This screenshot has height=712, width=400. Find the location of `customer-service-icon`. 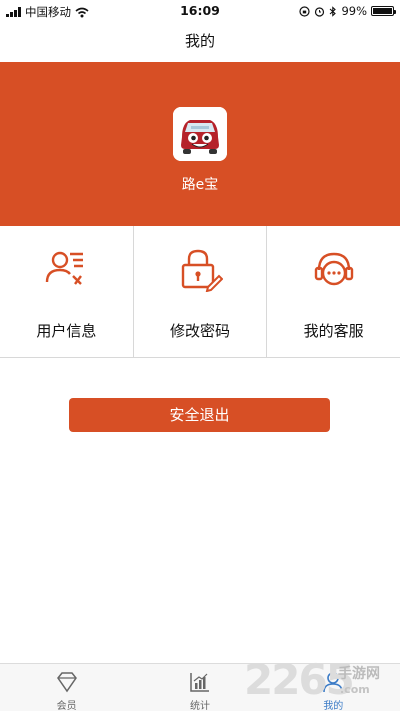

customer-service-icon is located at coordinates (333, 269).